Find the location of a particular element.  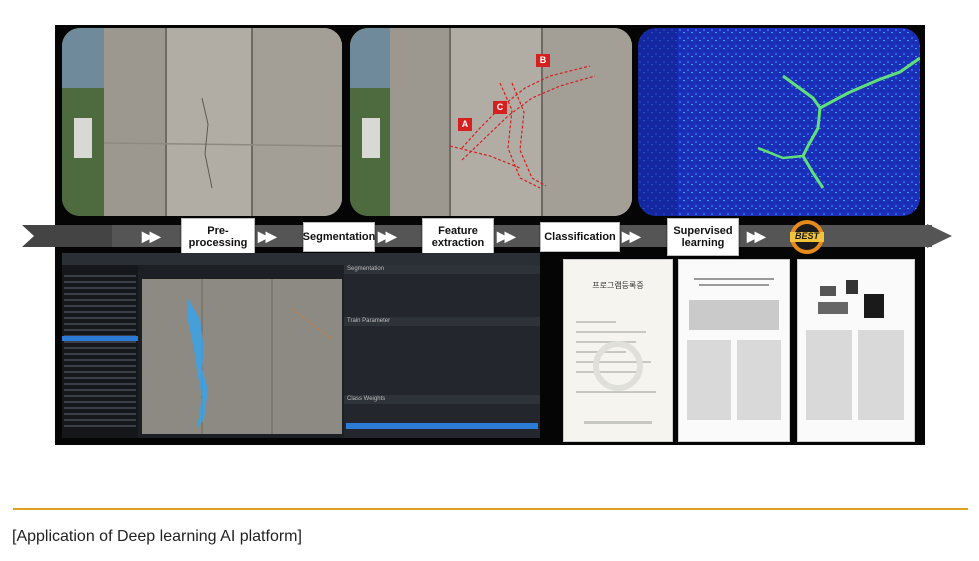

marker-b: B is located at coordinates (543, 60).